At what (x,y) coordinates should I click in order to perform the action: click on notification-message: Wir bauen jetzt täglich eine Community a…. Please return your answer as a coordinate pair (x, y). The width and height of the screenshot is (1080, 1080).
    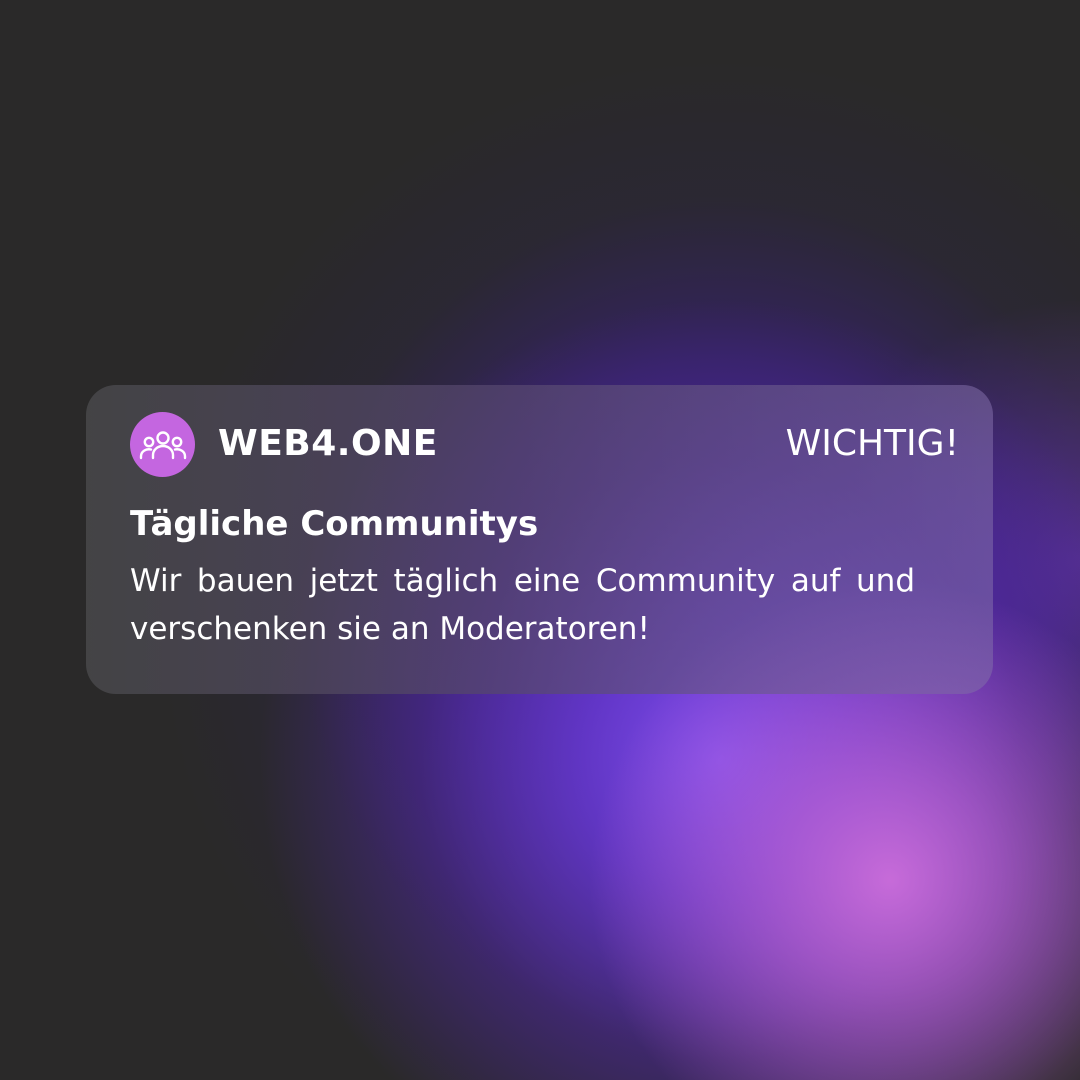
    Looking at the image, I should click on (522, 605).